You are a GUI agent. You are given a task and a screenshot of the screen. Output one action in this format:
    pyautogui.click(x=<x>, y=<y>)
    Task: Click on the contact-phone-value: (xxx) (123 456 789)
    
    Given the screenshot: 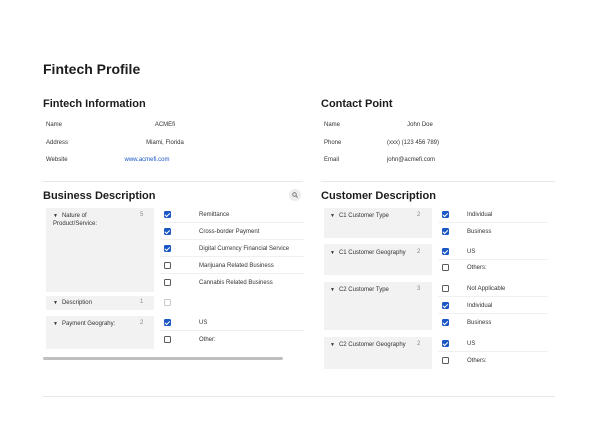 What is the action you would take?
    pyautogui.click(x=413, y=143)
    